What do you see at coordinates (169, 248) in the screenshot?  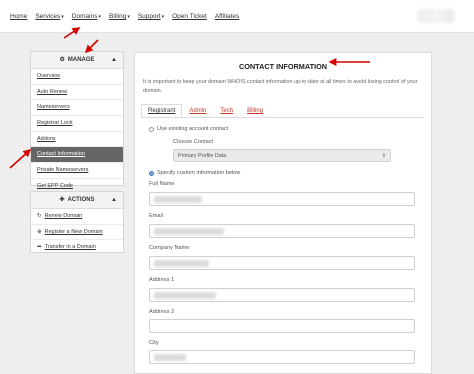 I see `company-name-label: Company Name` at bounding box center [169, 248].